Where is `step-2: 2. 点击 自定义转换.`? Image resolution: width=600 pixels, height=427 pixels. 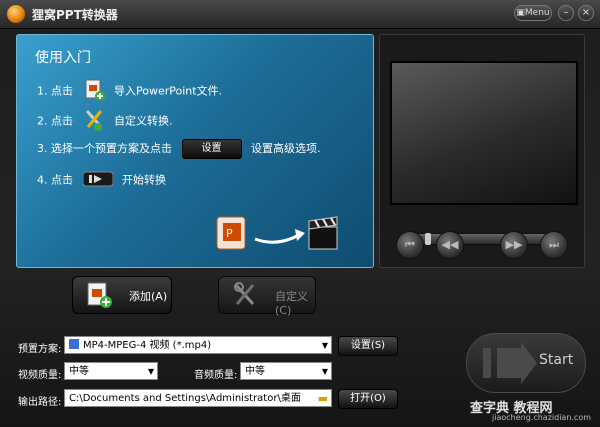 step-2: 2. 点击 自定义转换. is located at coordinates (105, 121).